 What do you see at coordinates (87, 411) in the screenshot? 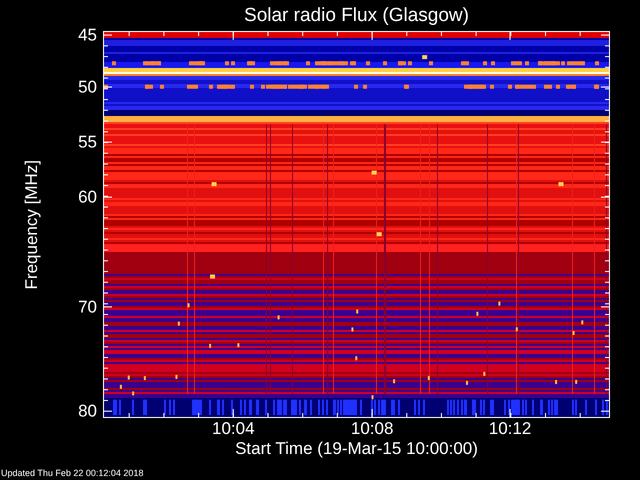
I see `y-tick-label: 80` at bounding box center [87, 411].